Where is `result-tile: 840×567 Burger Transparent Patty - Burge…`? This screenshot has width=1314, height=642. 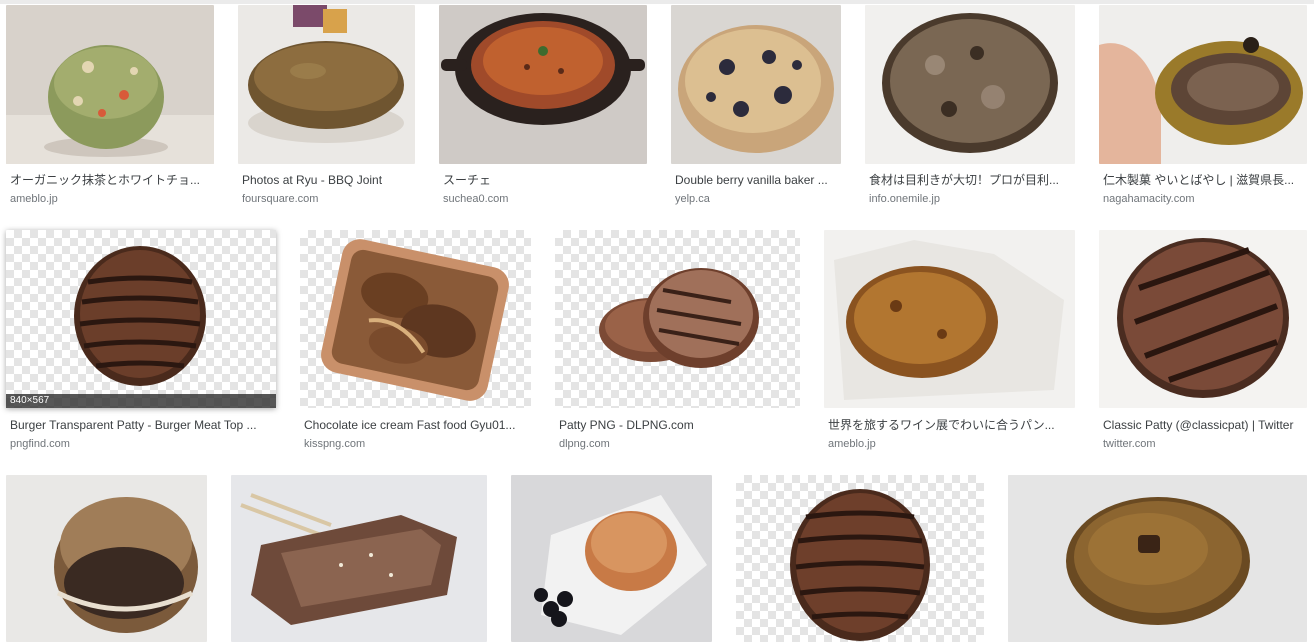 result-tile: 840×567 Burger Transparent Patty - Burge… is located at coordinates (141, 340).